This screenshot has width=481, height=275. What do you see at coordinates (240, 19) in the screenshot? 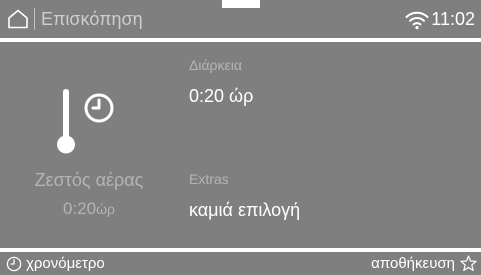
I see `top-bar: Επισκόπηση 11:02` at bounding box center [240, 19].